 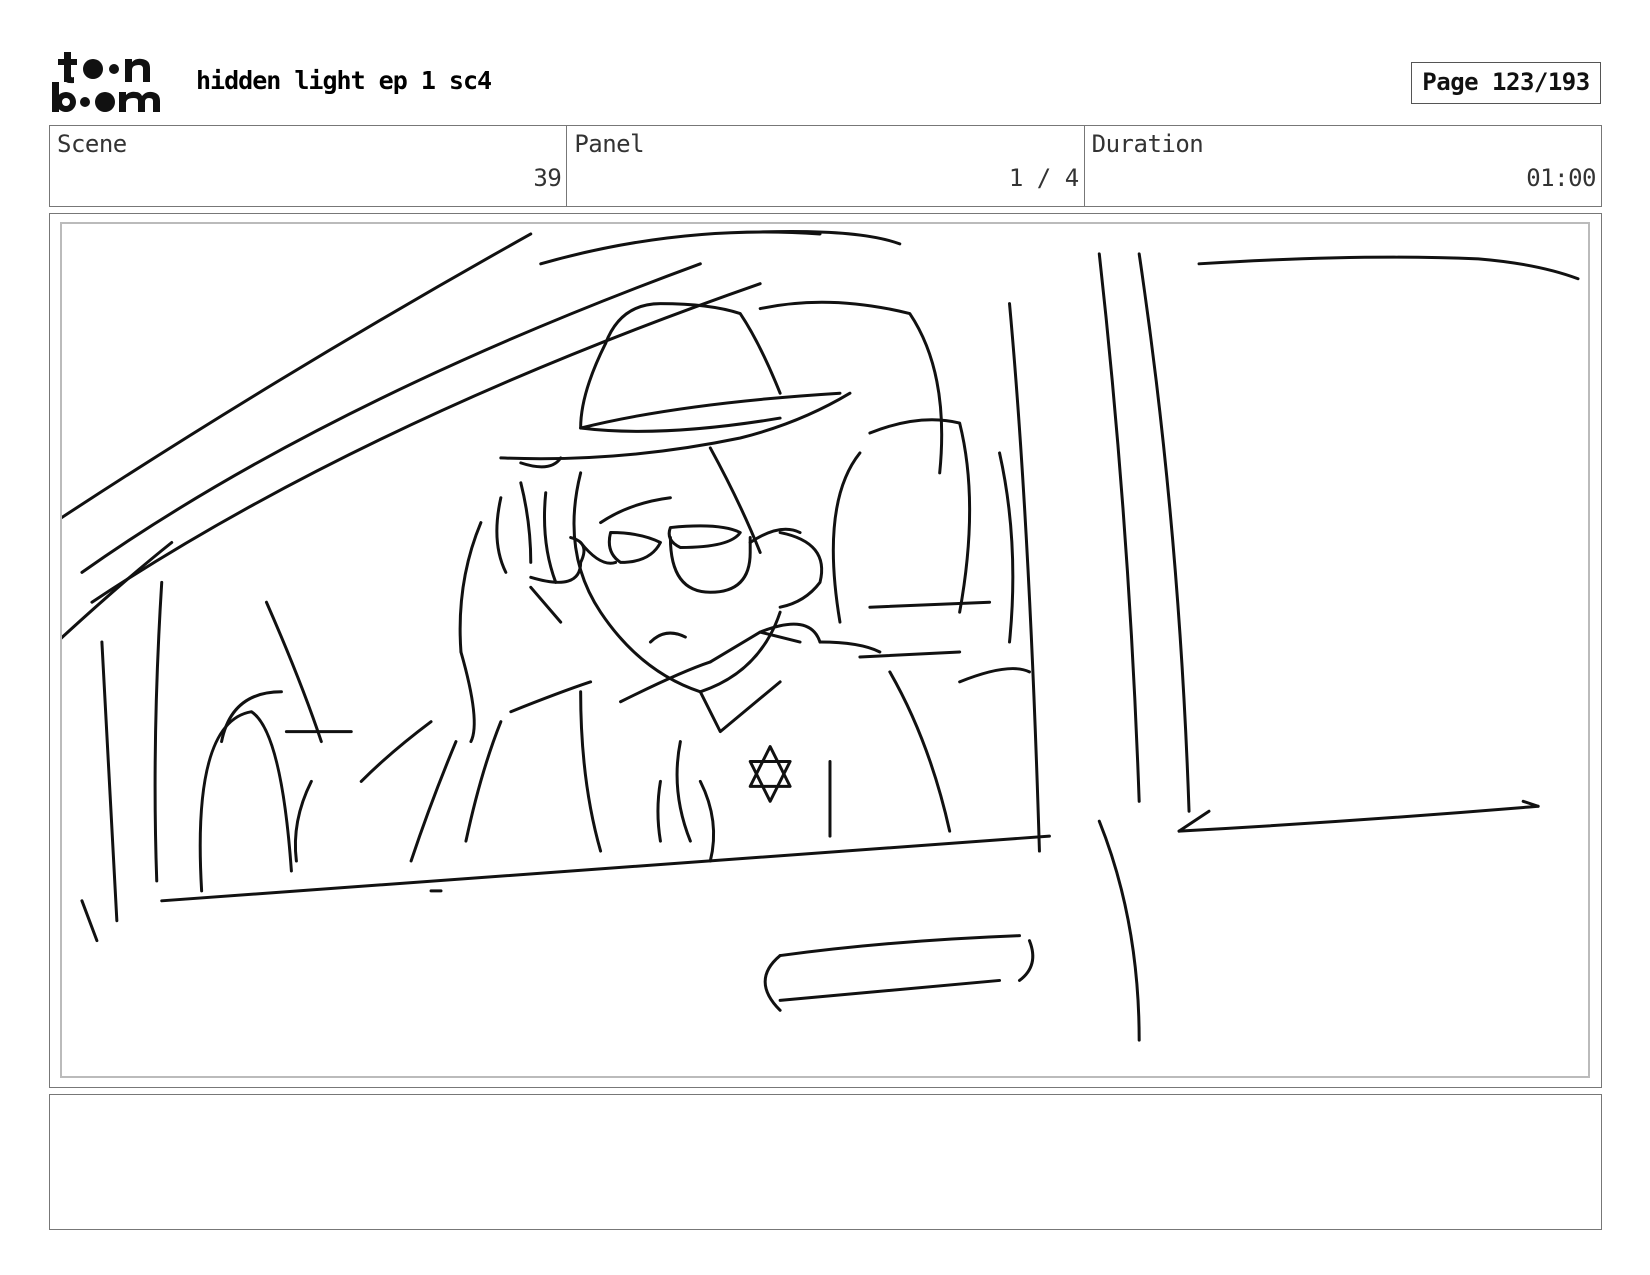 What do you see at coordinates (1343, 166) in the screenshot?
I see `duration-cell: Duration 01:00` at bounding box center [1343, 166].